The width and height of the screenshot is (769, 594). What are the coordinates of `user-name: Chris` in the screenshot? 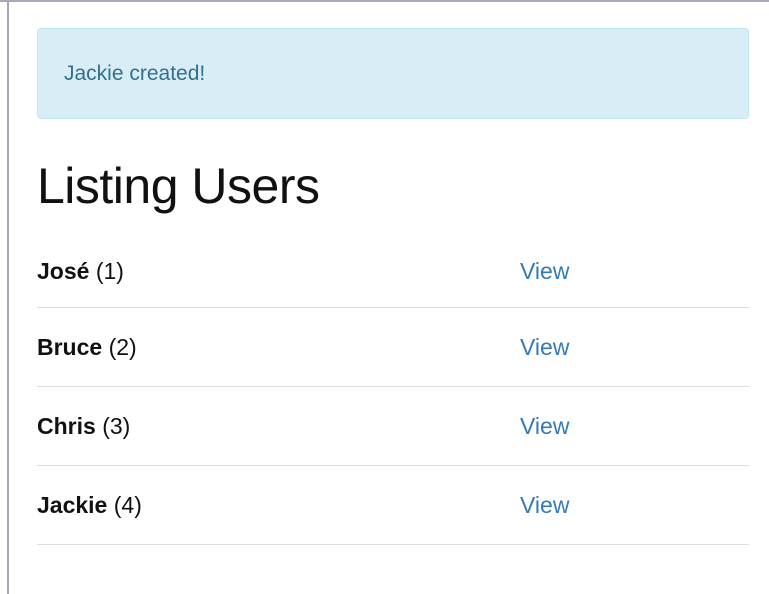 It's located at (66, 425).